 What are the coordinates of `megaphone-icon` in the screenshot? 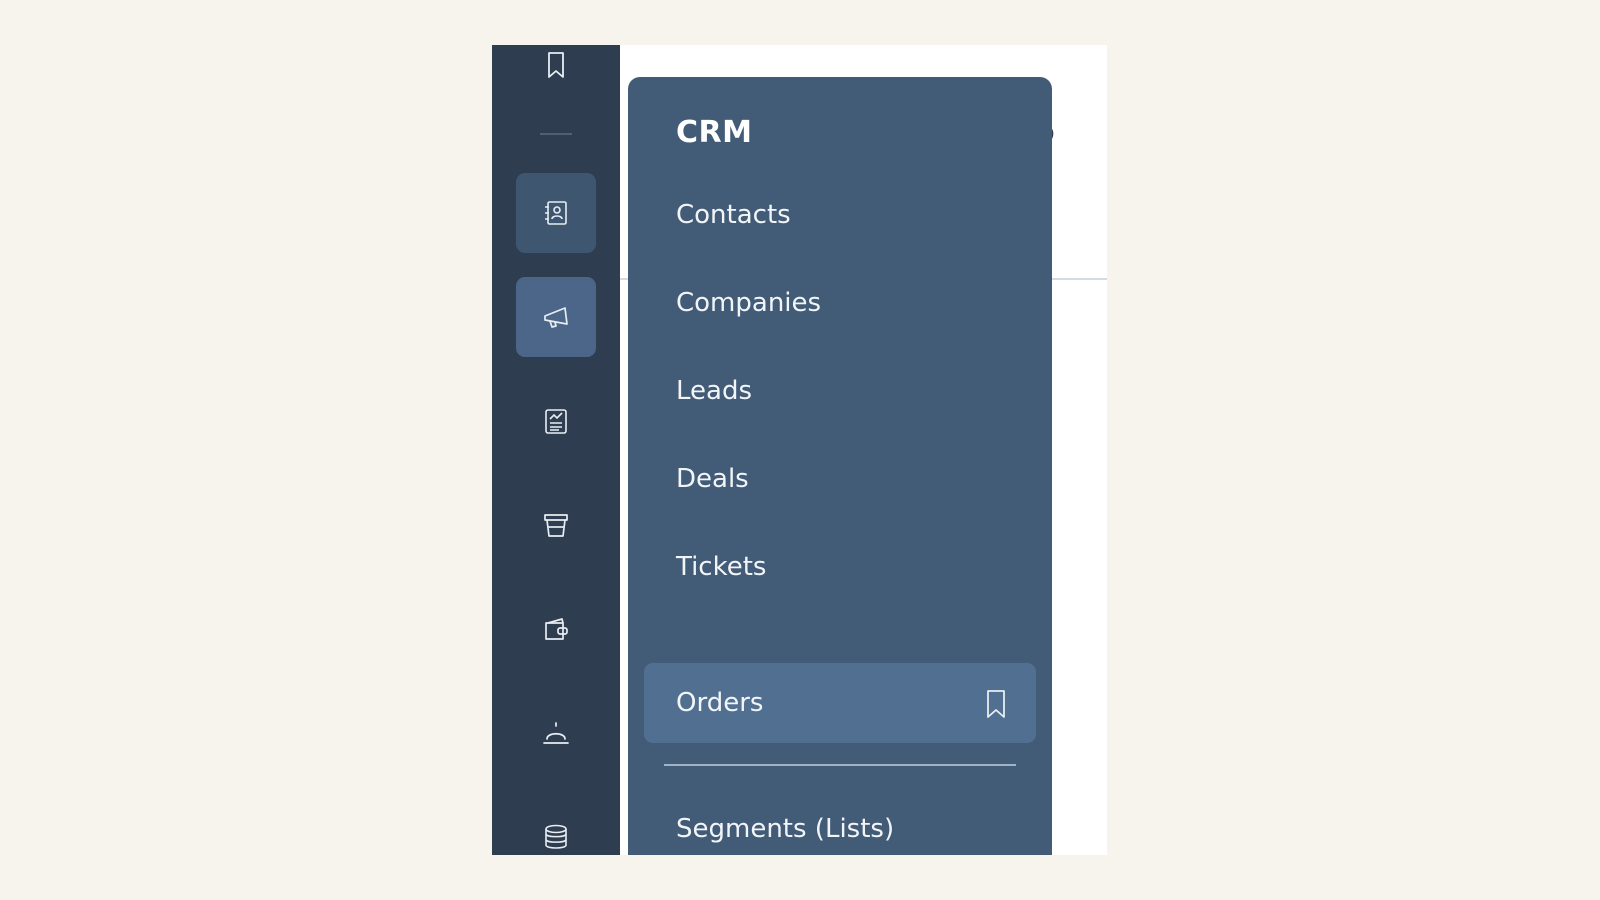 It's located at (556, 317).